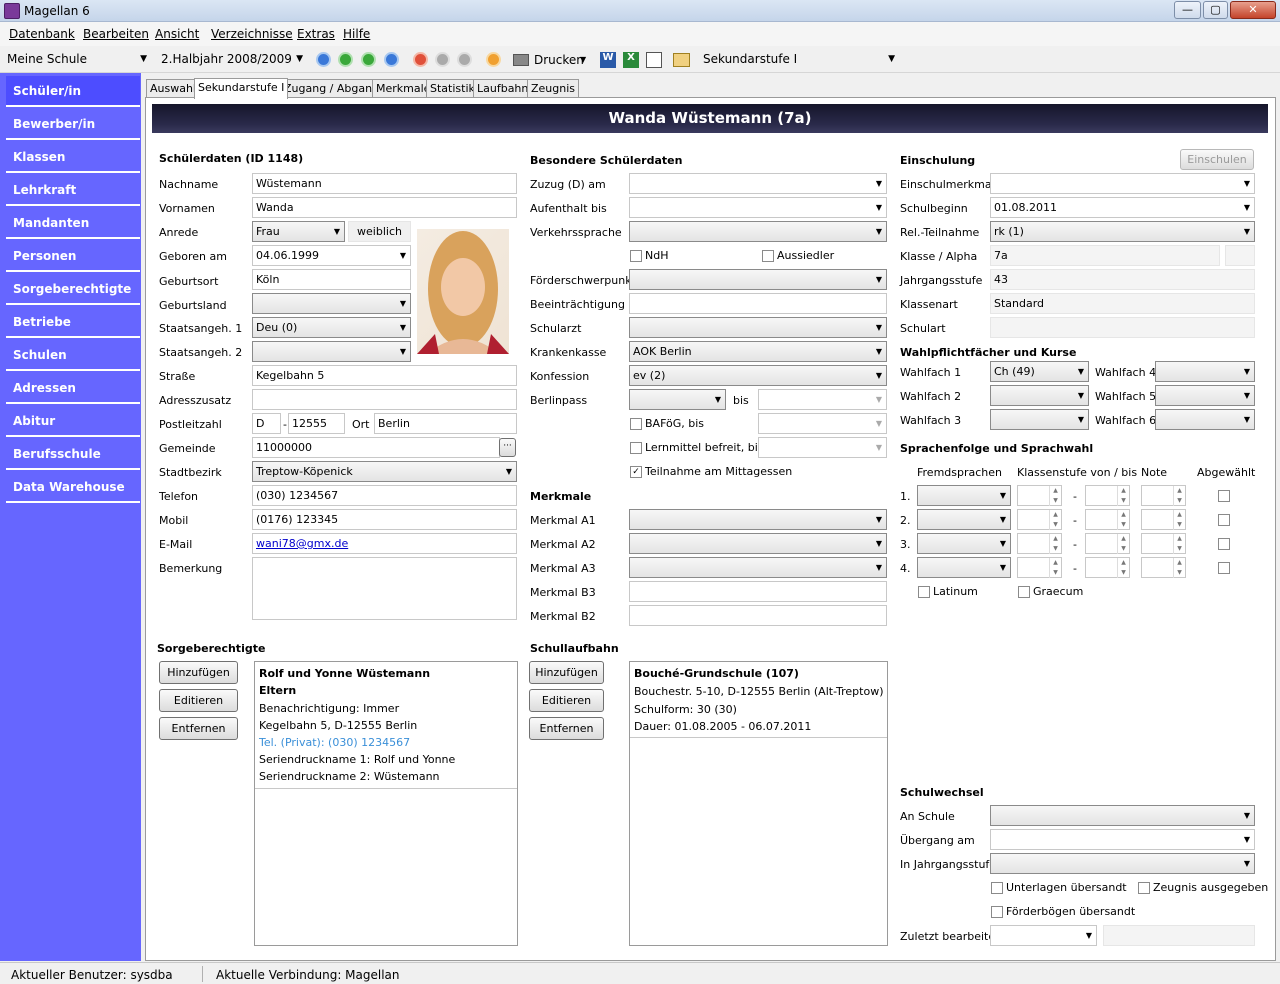 Image resolution: width=1280 pixels, height=984 pixels. Describe the element at coordinates (73, 421) in the screenshot. I see `nav-item-abitur: Abitur` at that location.